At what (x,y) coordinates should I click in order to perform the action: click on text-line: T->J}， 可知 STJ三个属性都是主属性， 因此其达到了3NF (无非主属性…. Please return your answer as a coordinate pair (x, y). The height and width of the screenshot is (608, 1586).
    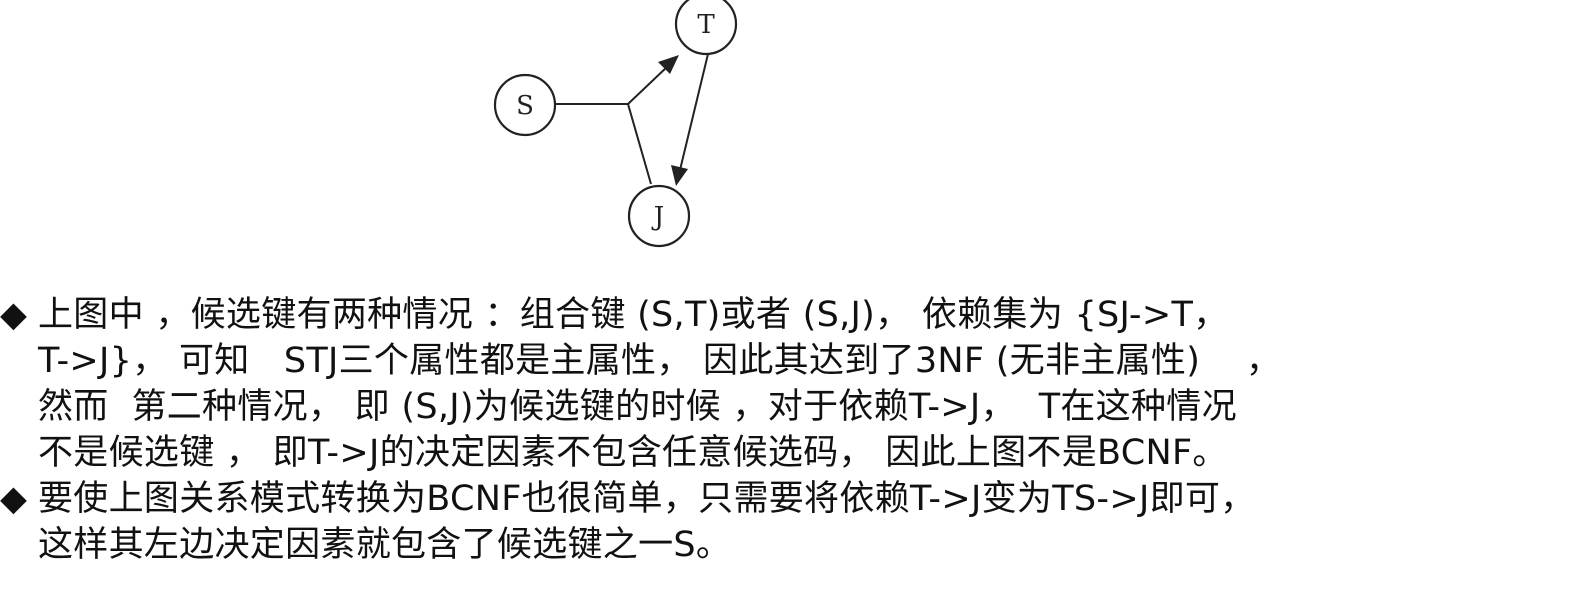
    Looking at the image, I should click on (660, 361).